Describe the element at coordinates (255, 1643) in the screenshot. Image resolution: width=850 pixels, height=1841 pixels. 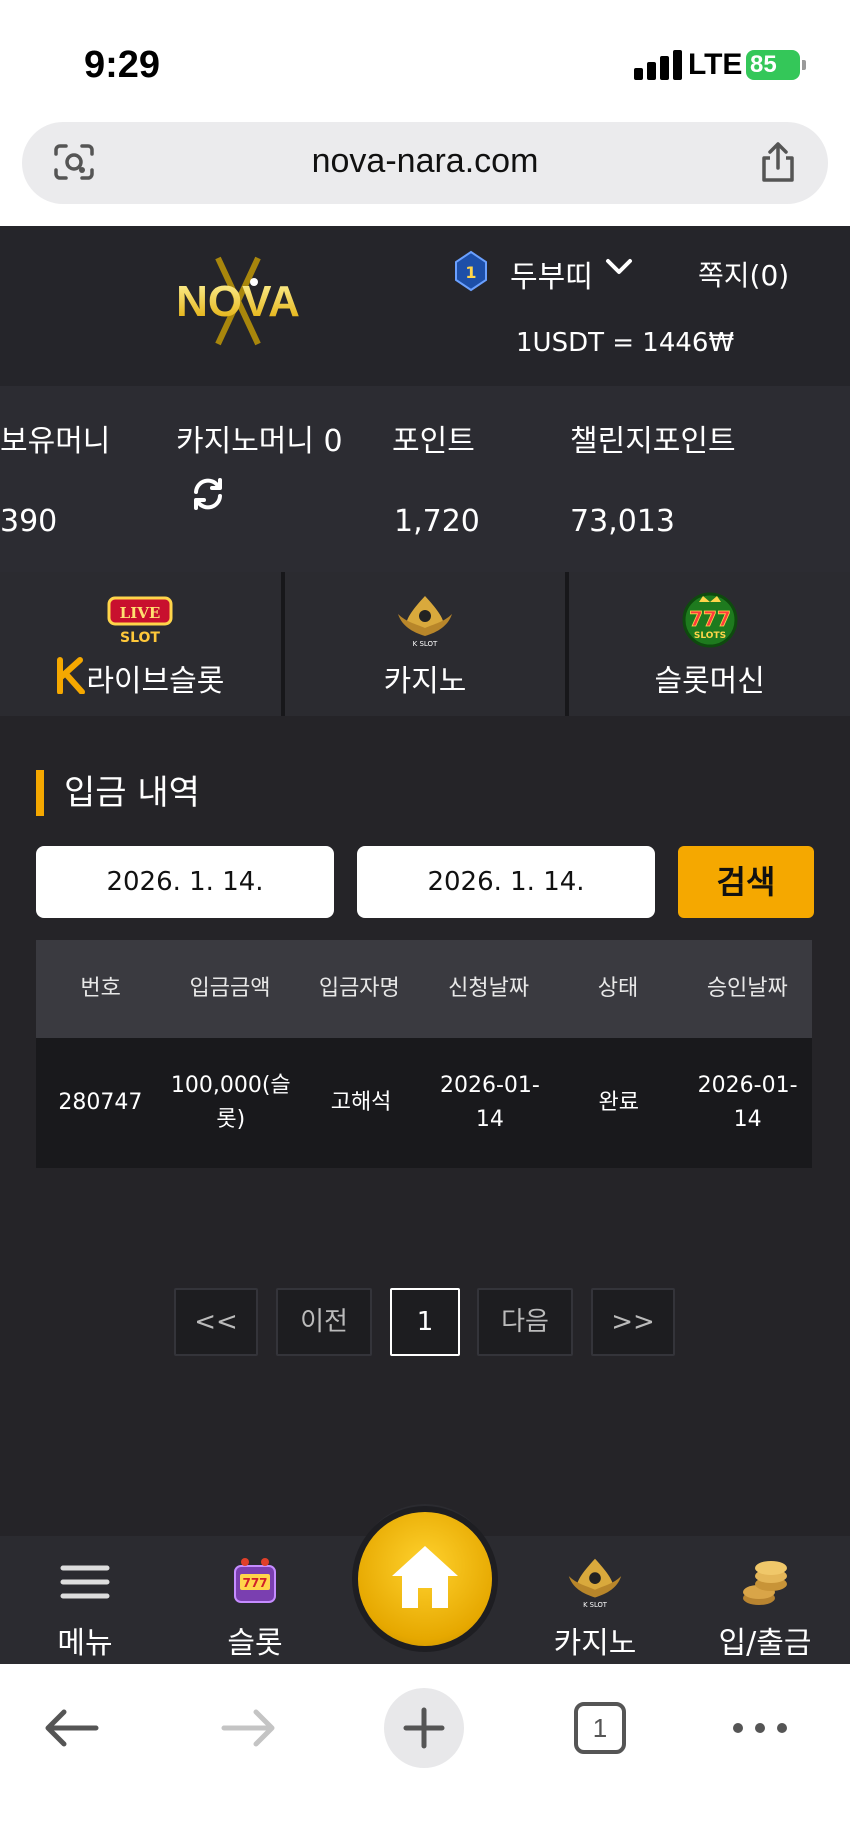
I see `nav-label: 슬롯` at that location.